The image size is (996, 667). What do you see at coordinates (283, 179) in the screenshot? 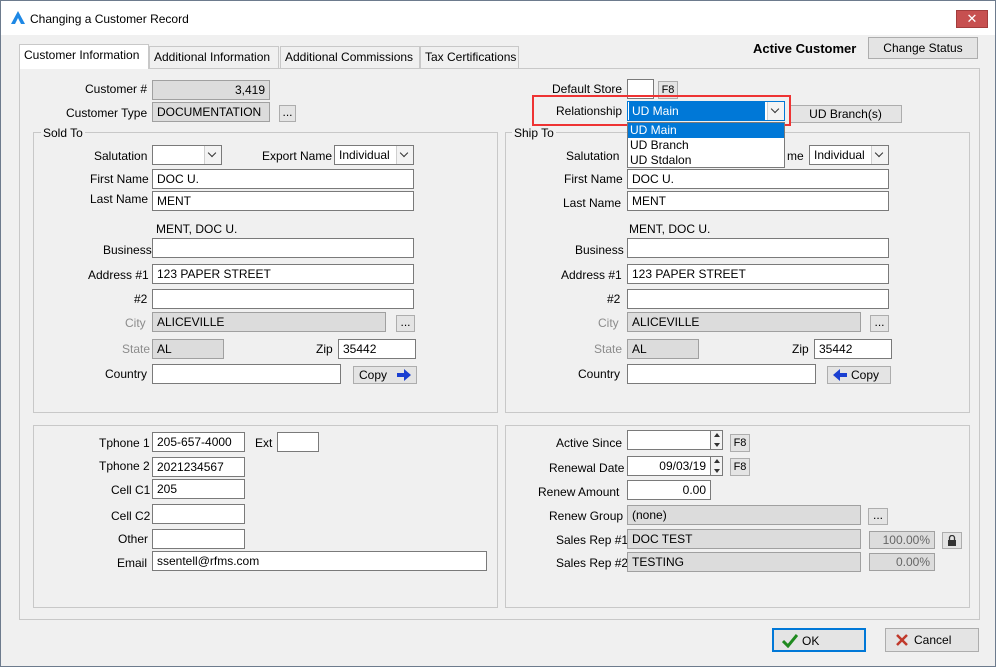
I see `sold-first-name-field: DOC U.` at bounding box center [283, 179].